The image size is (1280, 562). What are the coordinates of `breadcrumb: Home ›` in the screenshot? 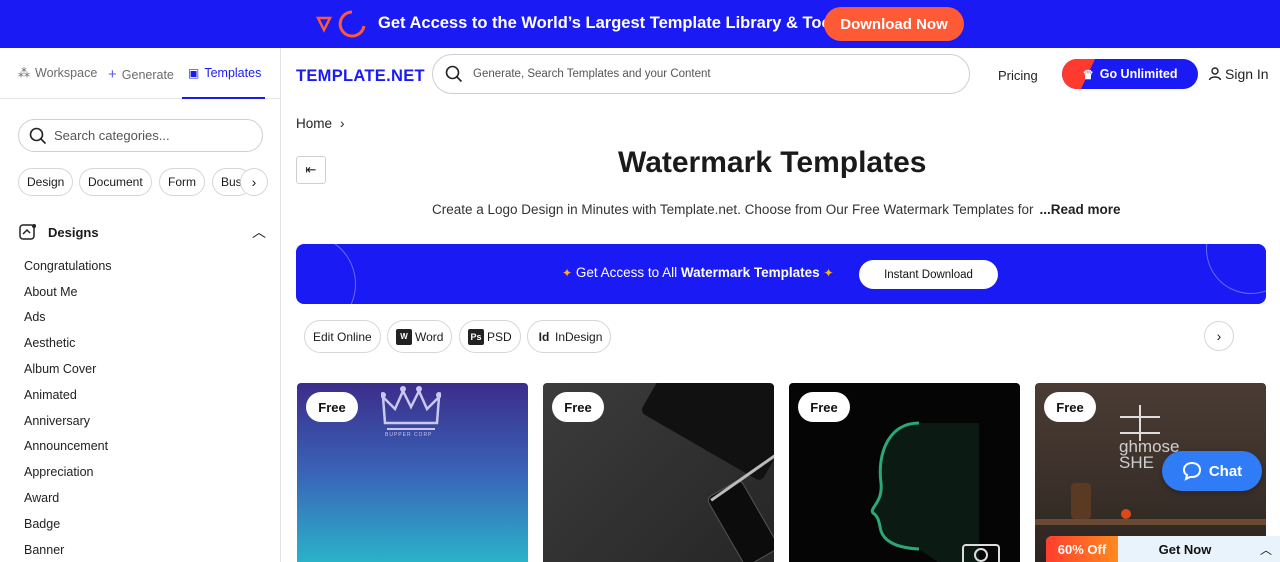 It's located at (320, 123).